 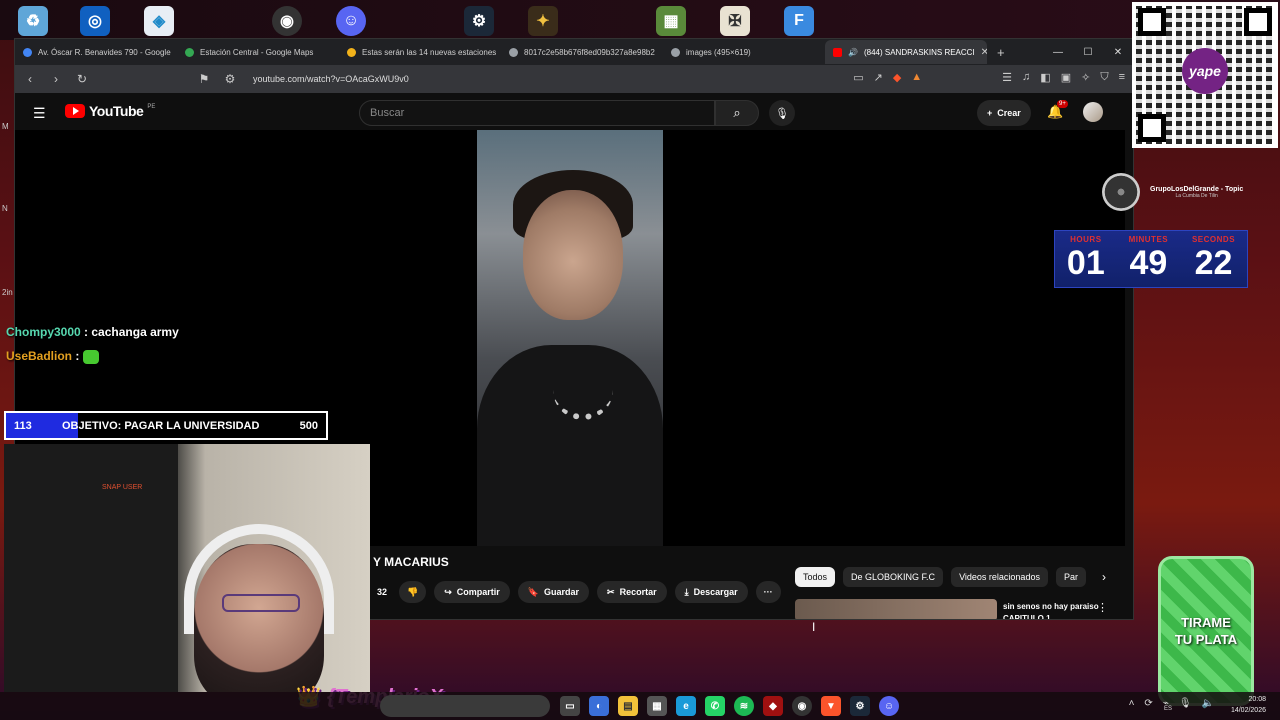 I want to click on clip-button: ✂ Recortar, so click(x=632, y=592).